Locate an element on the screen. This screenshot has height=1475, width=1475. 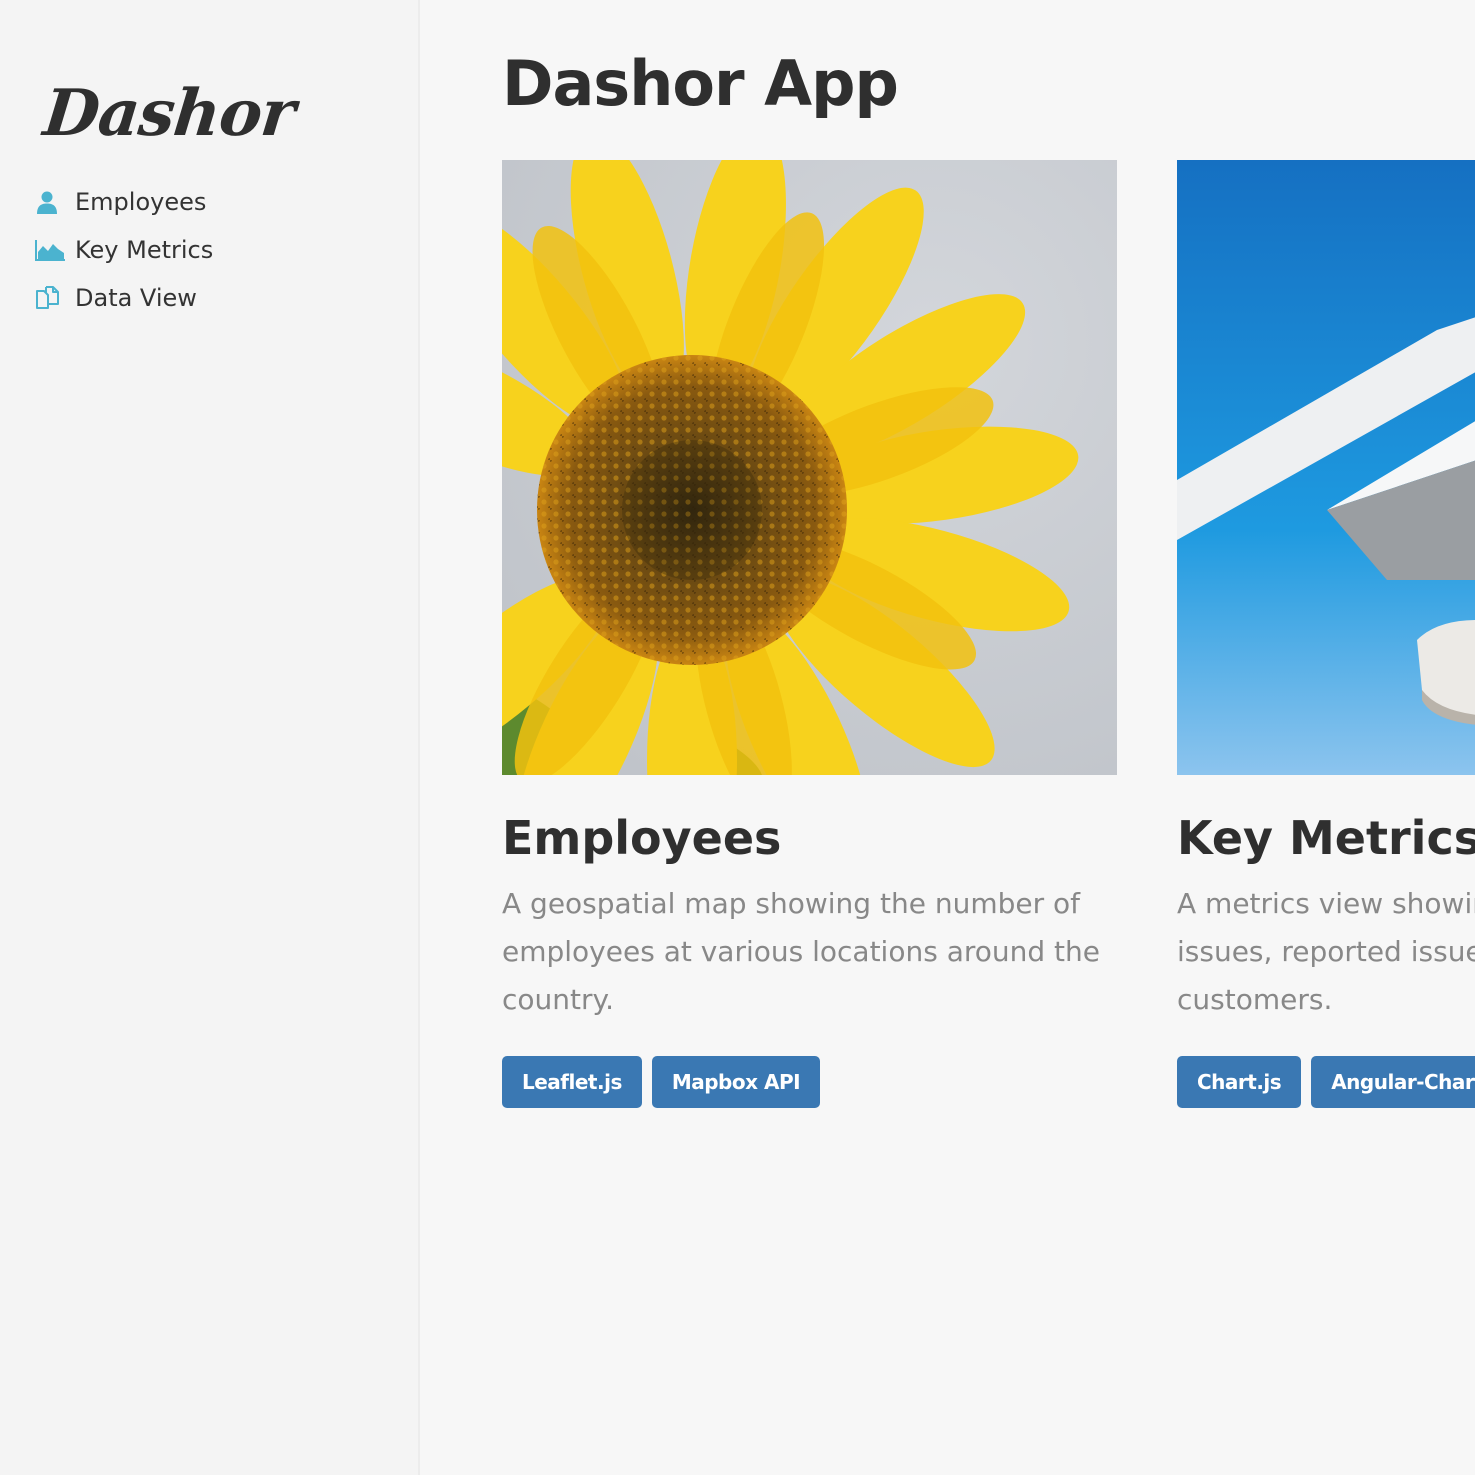
tag-angular-chart: Angular-Chart is located at coordinates (1393, 1082).